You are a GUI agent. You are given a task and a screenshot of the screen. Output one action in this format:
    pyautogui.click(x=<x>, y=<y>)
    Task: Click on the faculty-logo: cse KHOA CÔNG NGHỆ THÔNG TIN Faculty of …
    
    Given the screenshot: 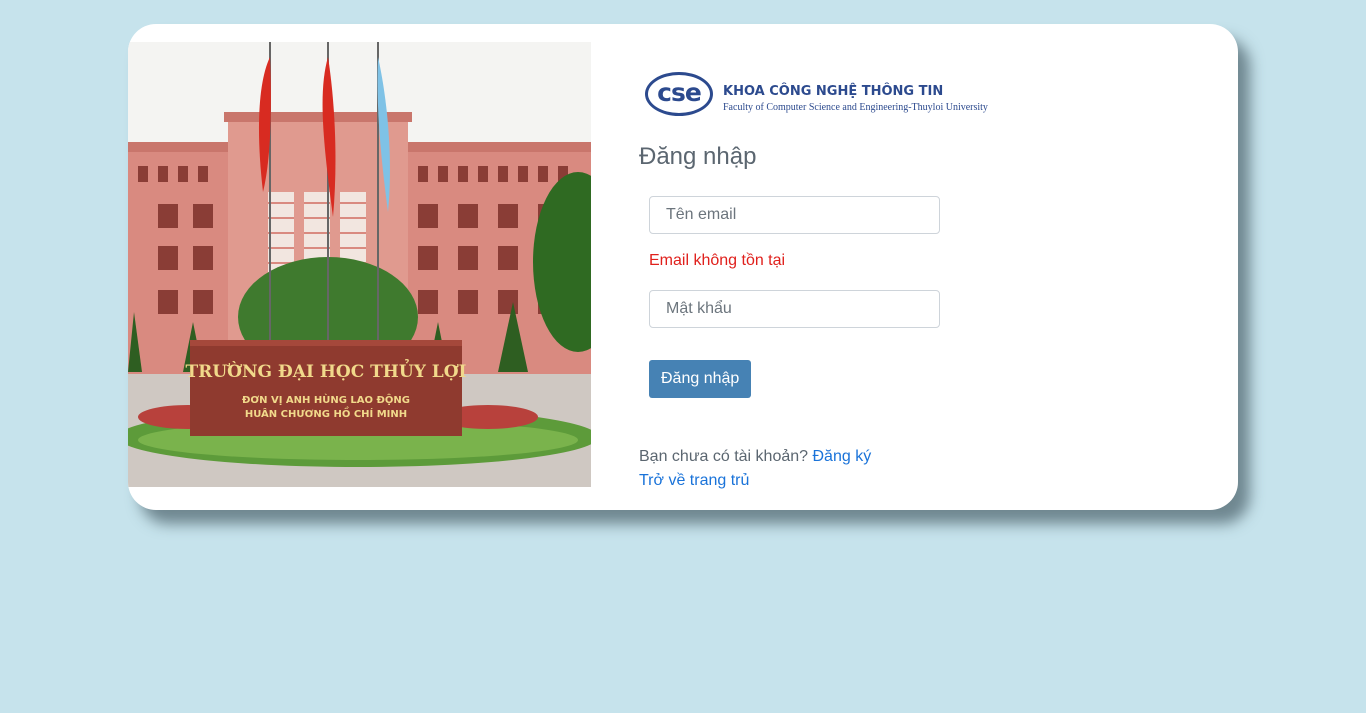 What is the action you would take?
    pyautogui.click(x=825, y=97)
    